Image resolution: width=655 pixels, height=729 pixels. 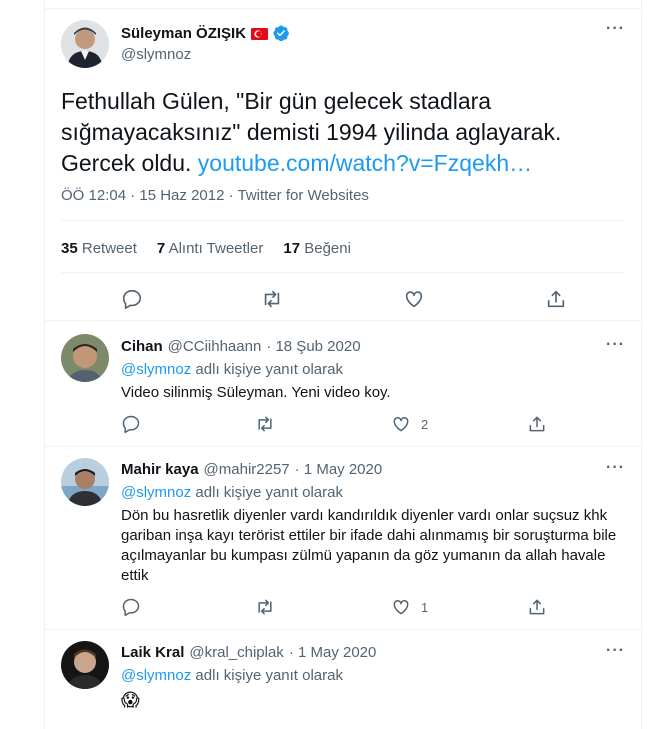 I want to click on author-name: Süleyman ÖZIŞIK, so click(x=183, y=33).